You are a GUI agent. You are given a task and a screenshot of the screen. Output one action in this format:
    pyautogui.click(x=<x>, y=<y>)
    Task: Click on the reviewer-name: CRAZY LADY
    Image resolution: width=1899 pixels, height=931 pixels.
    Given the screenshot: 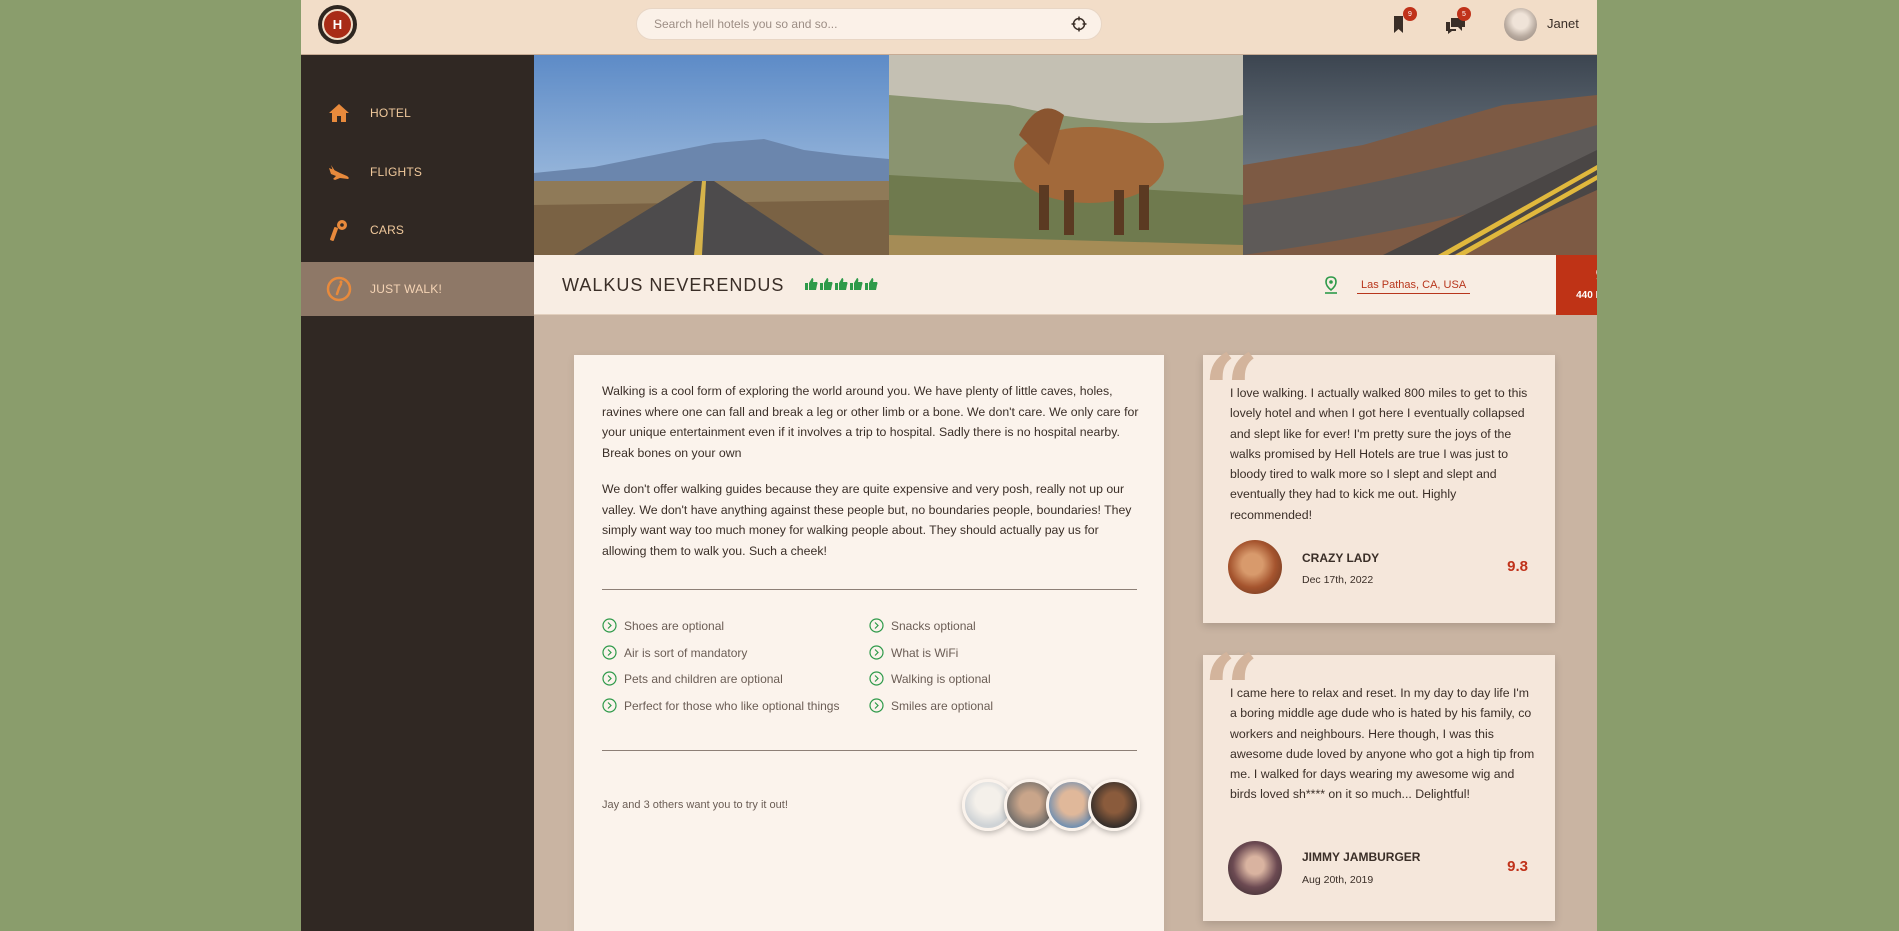 What is the action you would take?
    pyautogui.click(x=1341, y=558)
    